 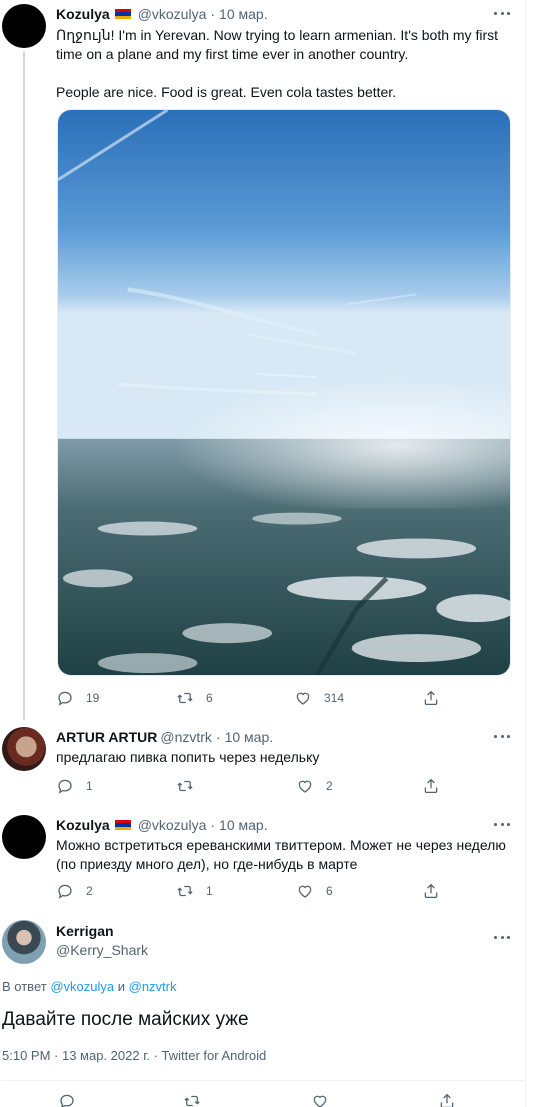 I want to click on author-handle: @Kerry_Shark, so click(x=102, y=950).